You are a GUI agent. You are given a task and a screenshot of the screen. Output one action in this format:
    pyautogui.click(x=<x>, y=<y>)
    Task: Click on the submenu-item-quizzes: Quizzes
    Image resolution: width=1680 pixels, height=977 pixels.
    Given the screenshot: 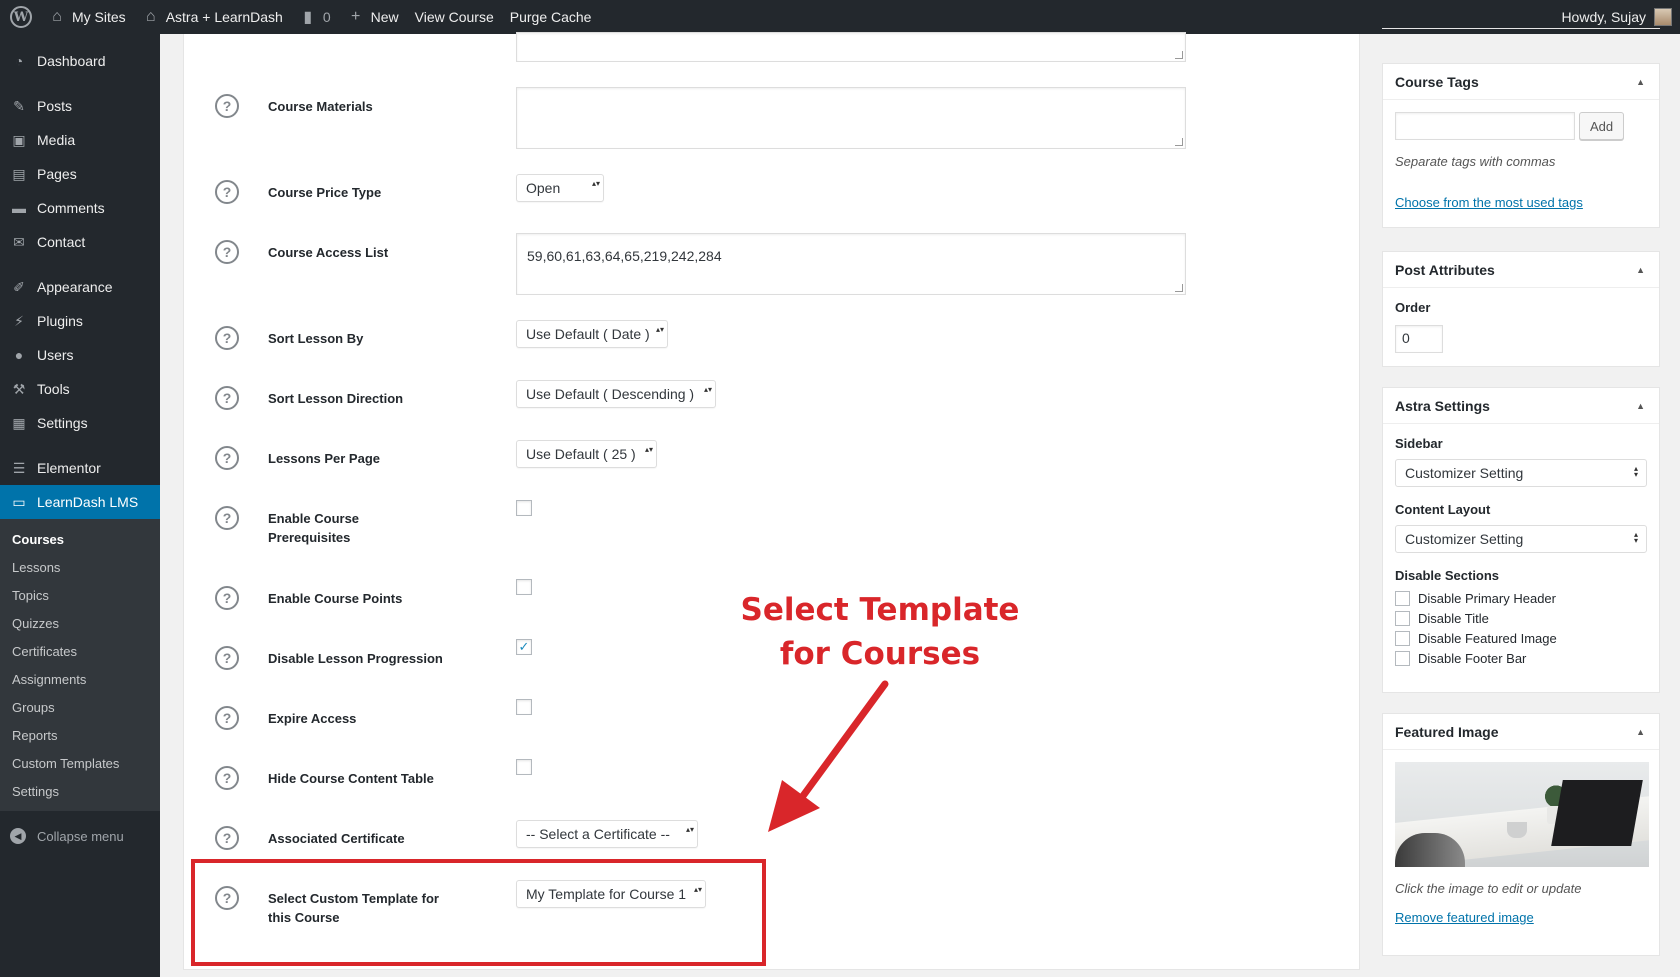 What is the action you would take?
    pyautogui.click(x=80, y=623)
    